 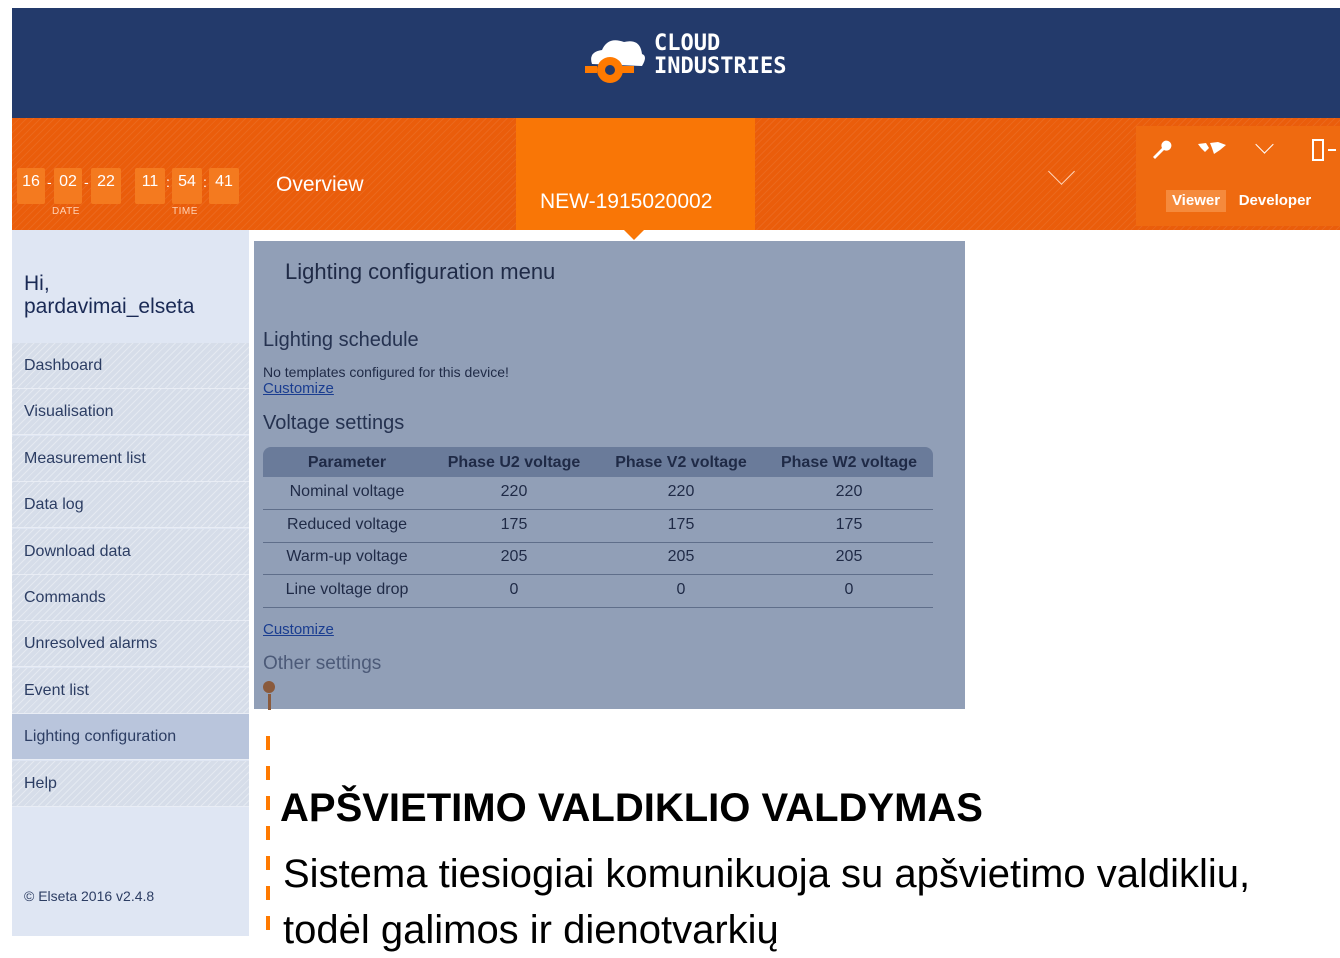 I want to click on sidebar-item-data-log: Data log, so click(x=130, y=505).